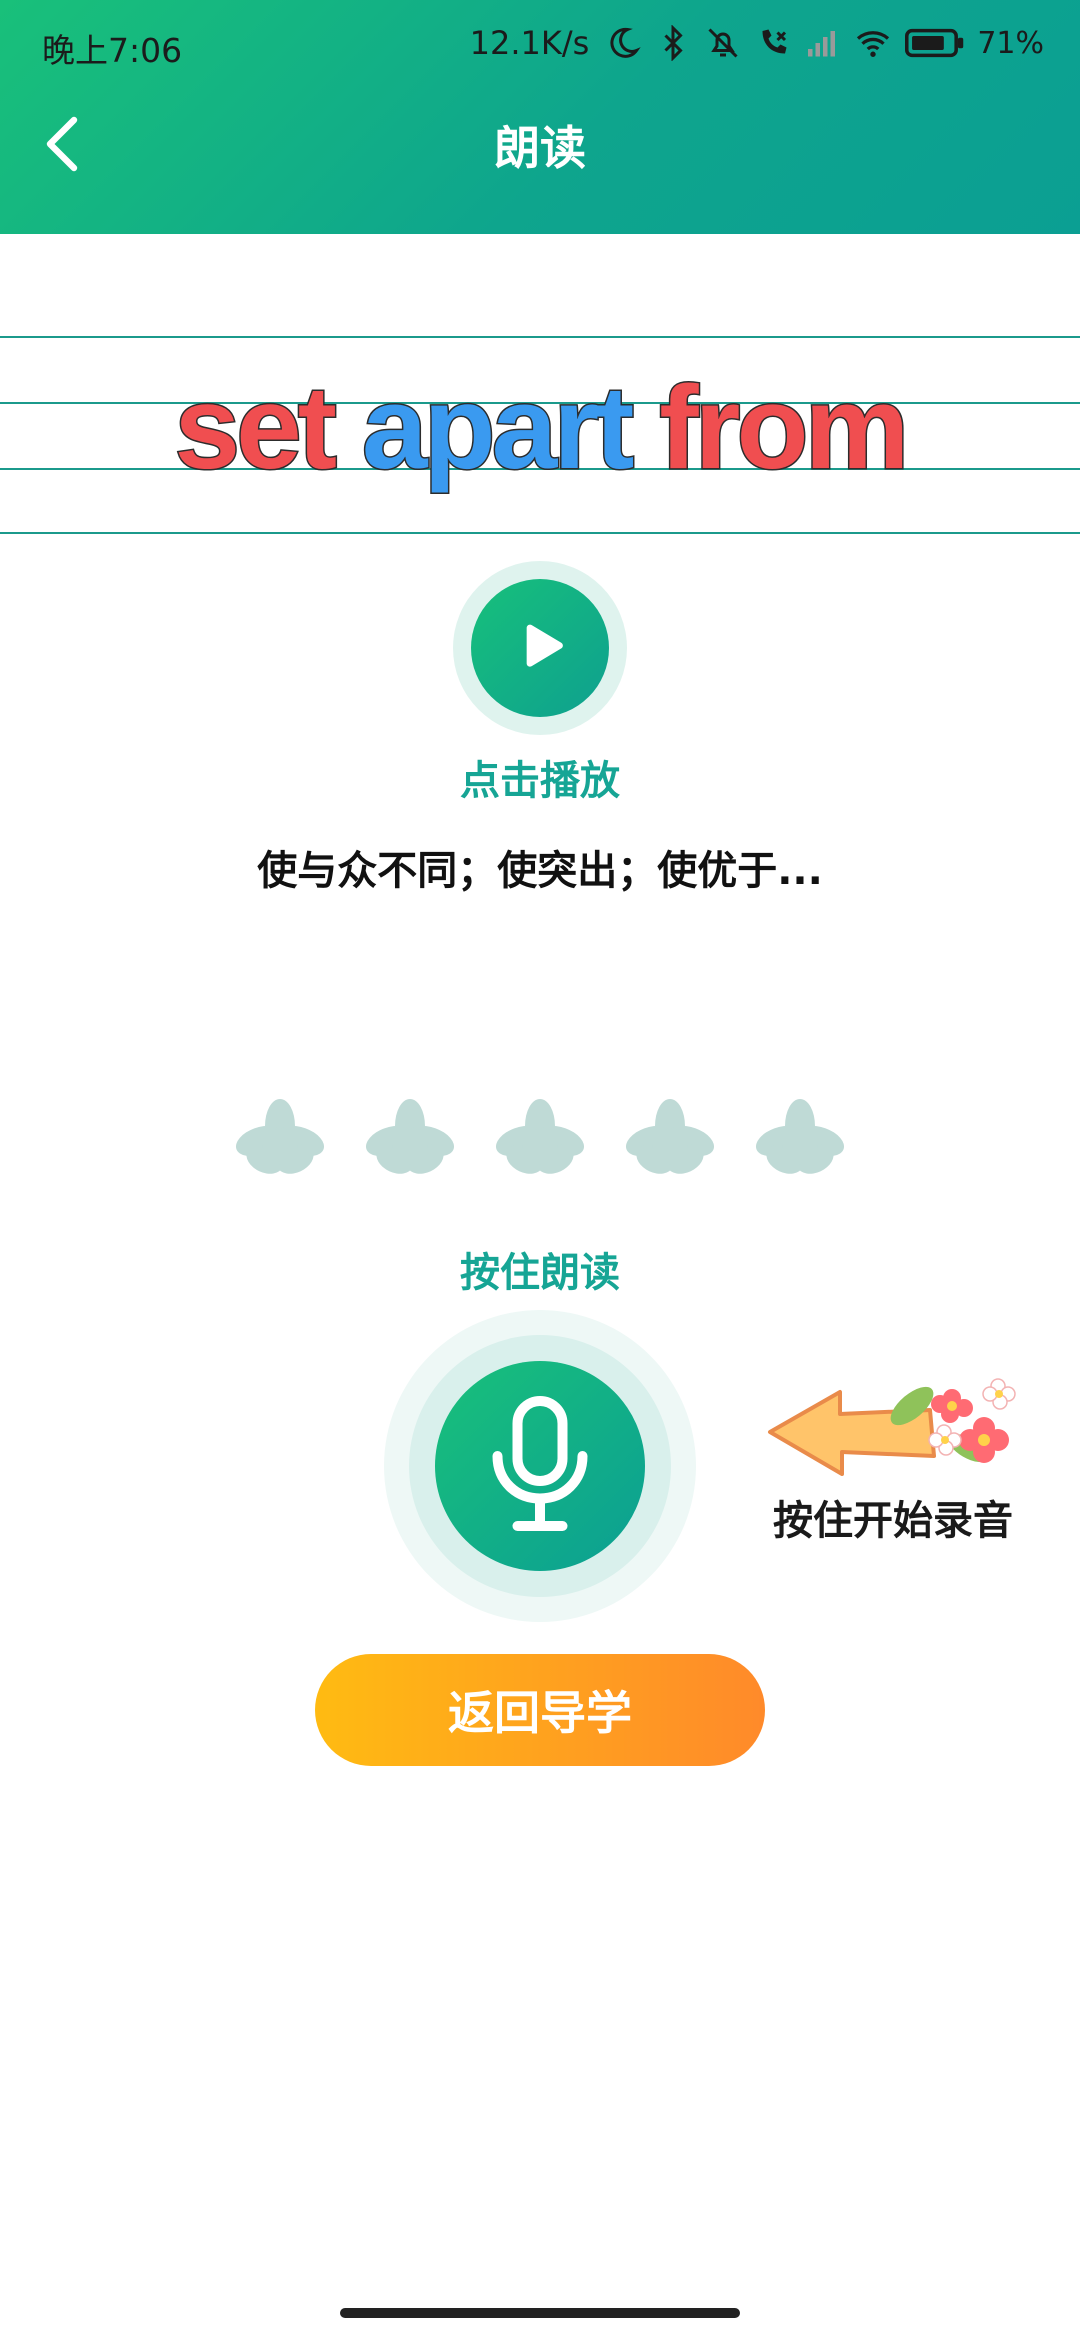  What do you see at coordinates (529, 43) in the screenshot?
I see `network-speed: 12.1K/s` at bounding box center [529, 43].